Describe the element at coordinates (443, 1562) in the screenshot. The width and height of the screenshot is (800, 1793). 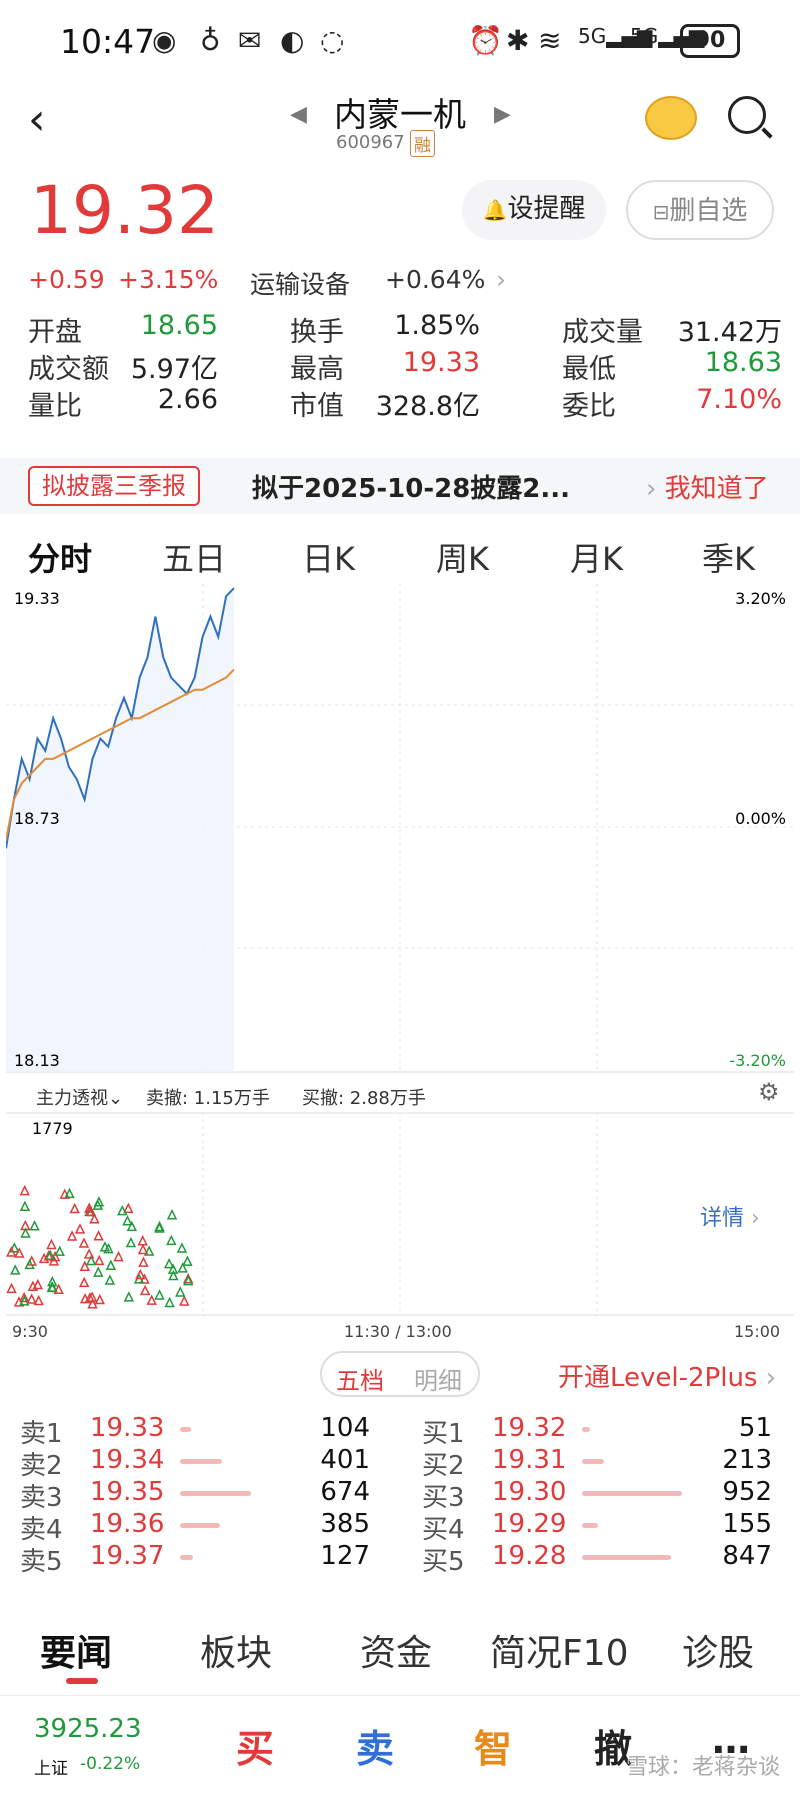
I see `level-label: 买5` at that location.